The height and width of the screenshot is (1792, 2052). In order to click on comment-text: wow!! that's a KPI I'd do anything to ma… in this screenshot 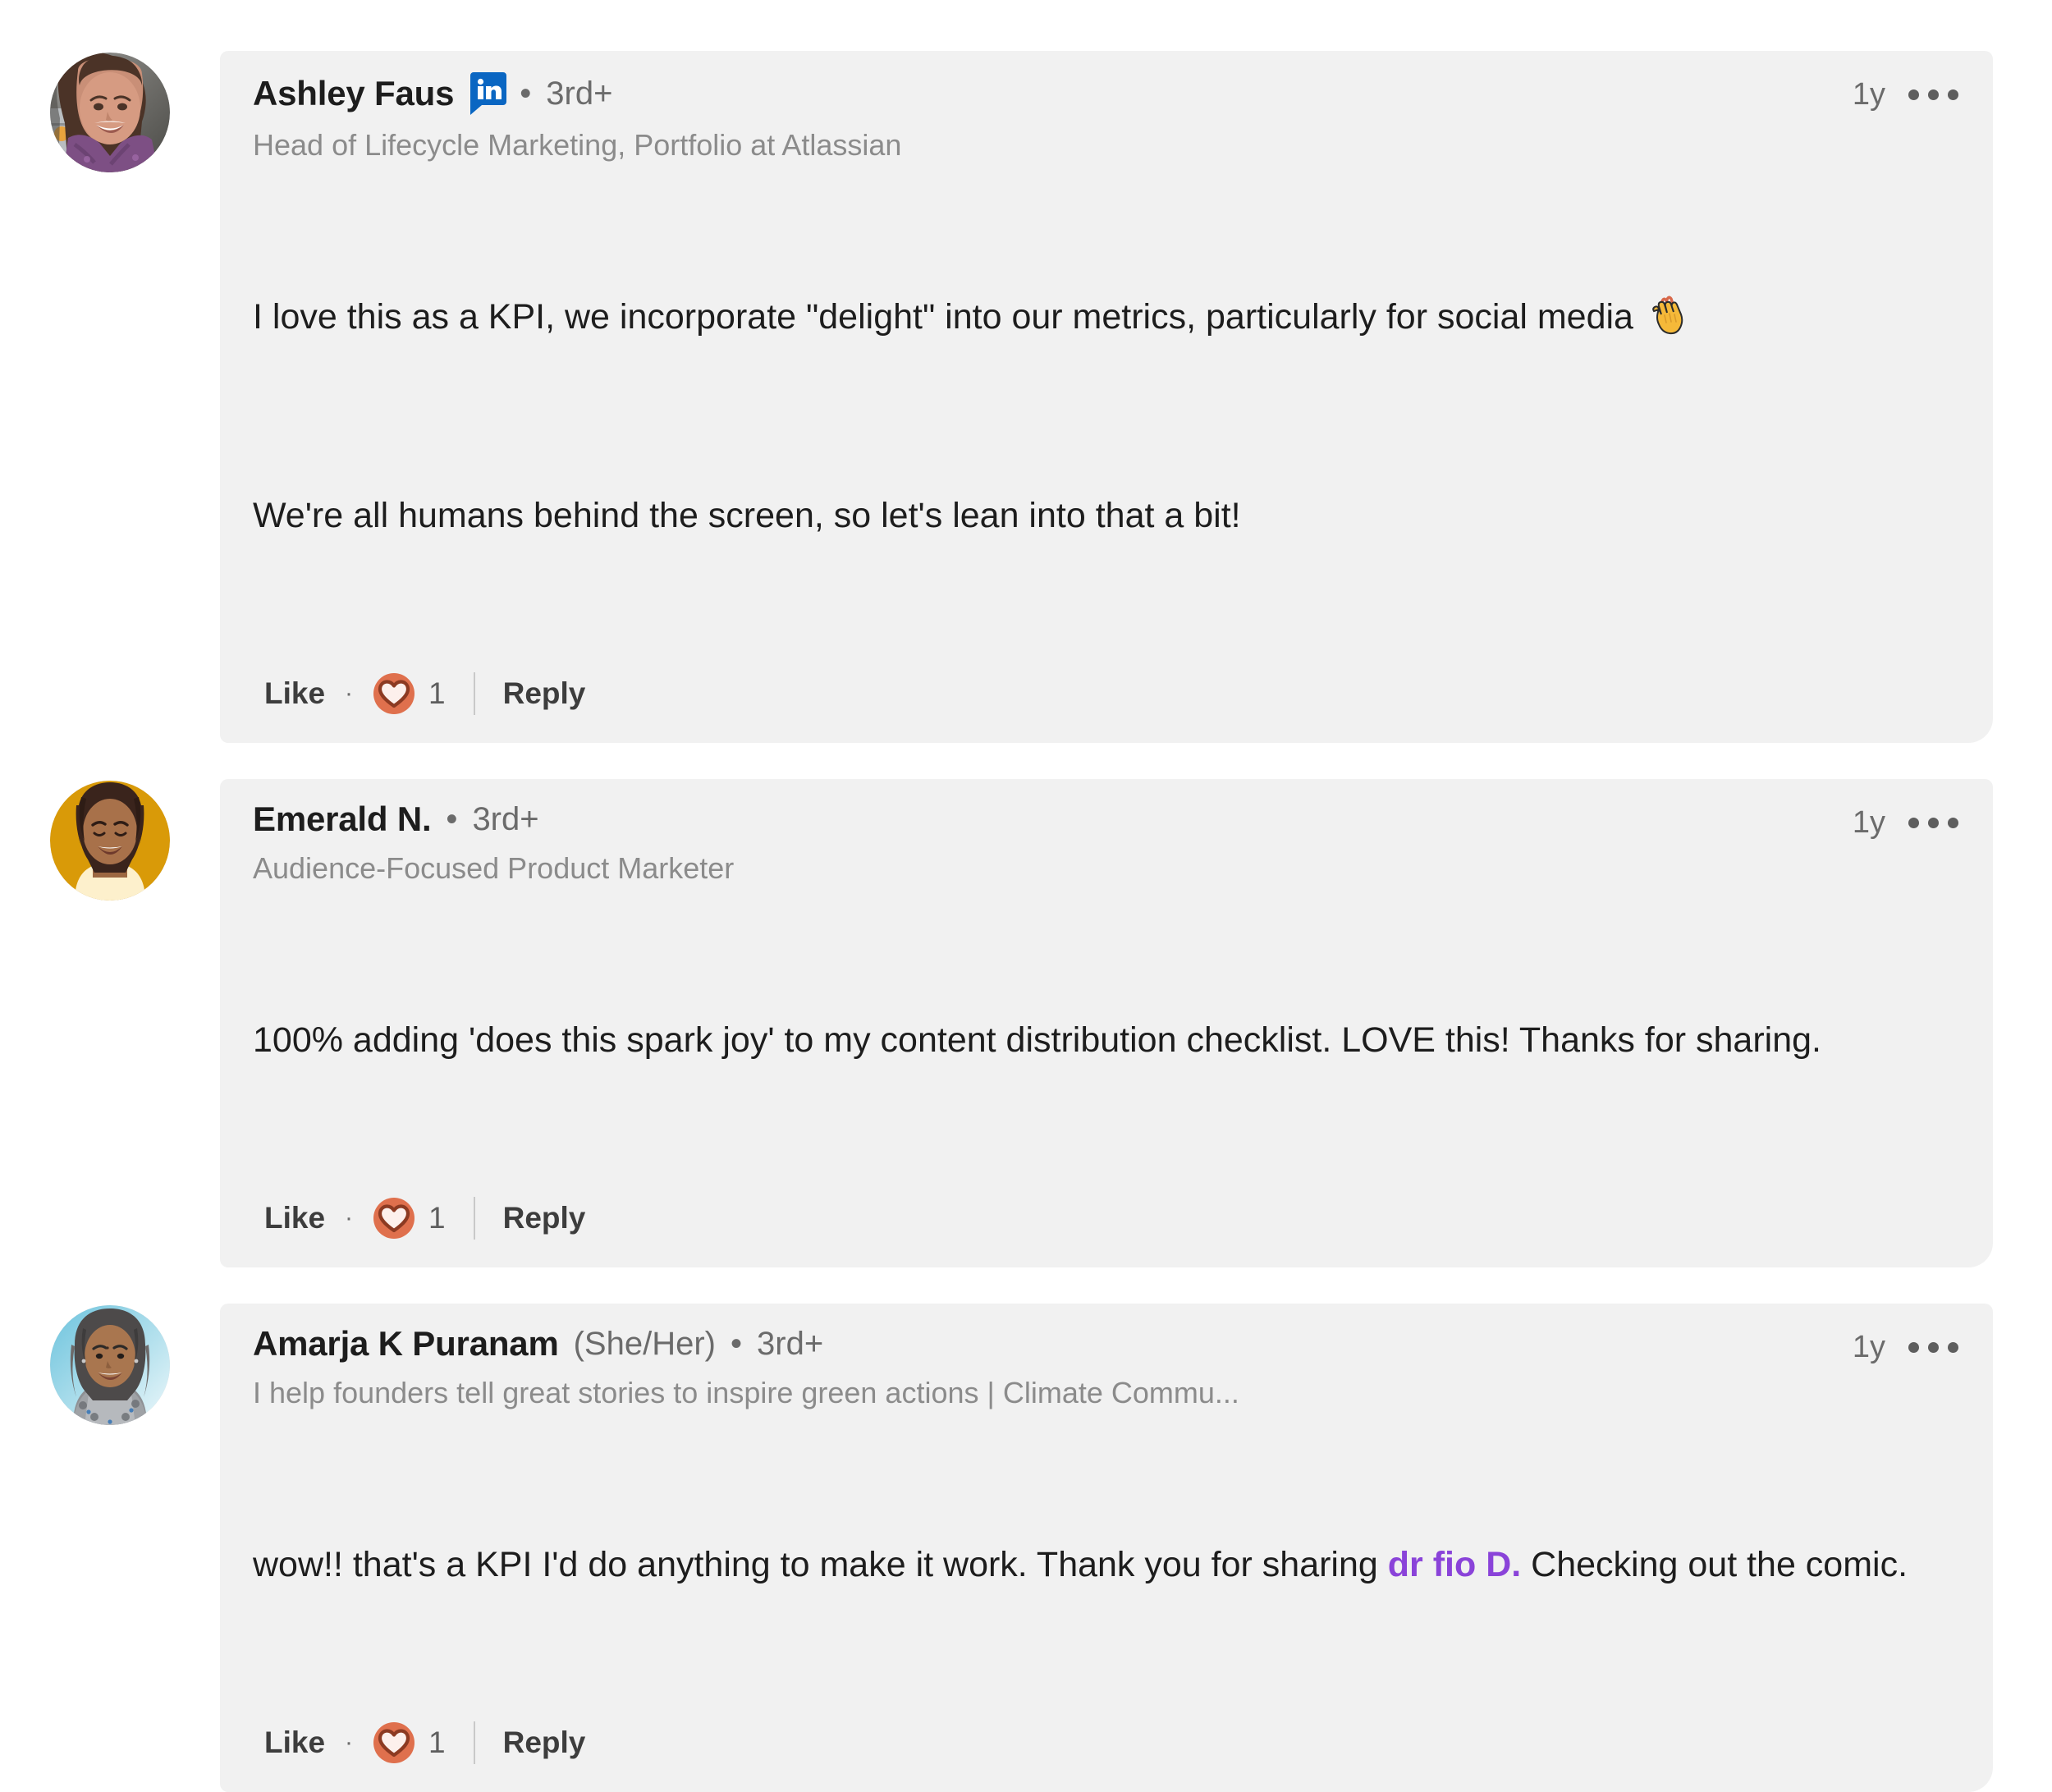, I will do `click(1106, 1565)`.